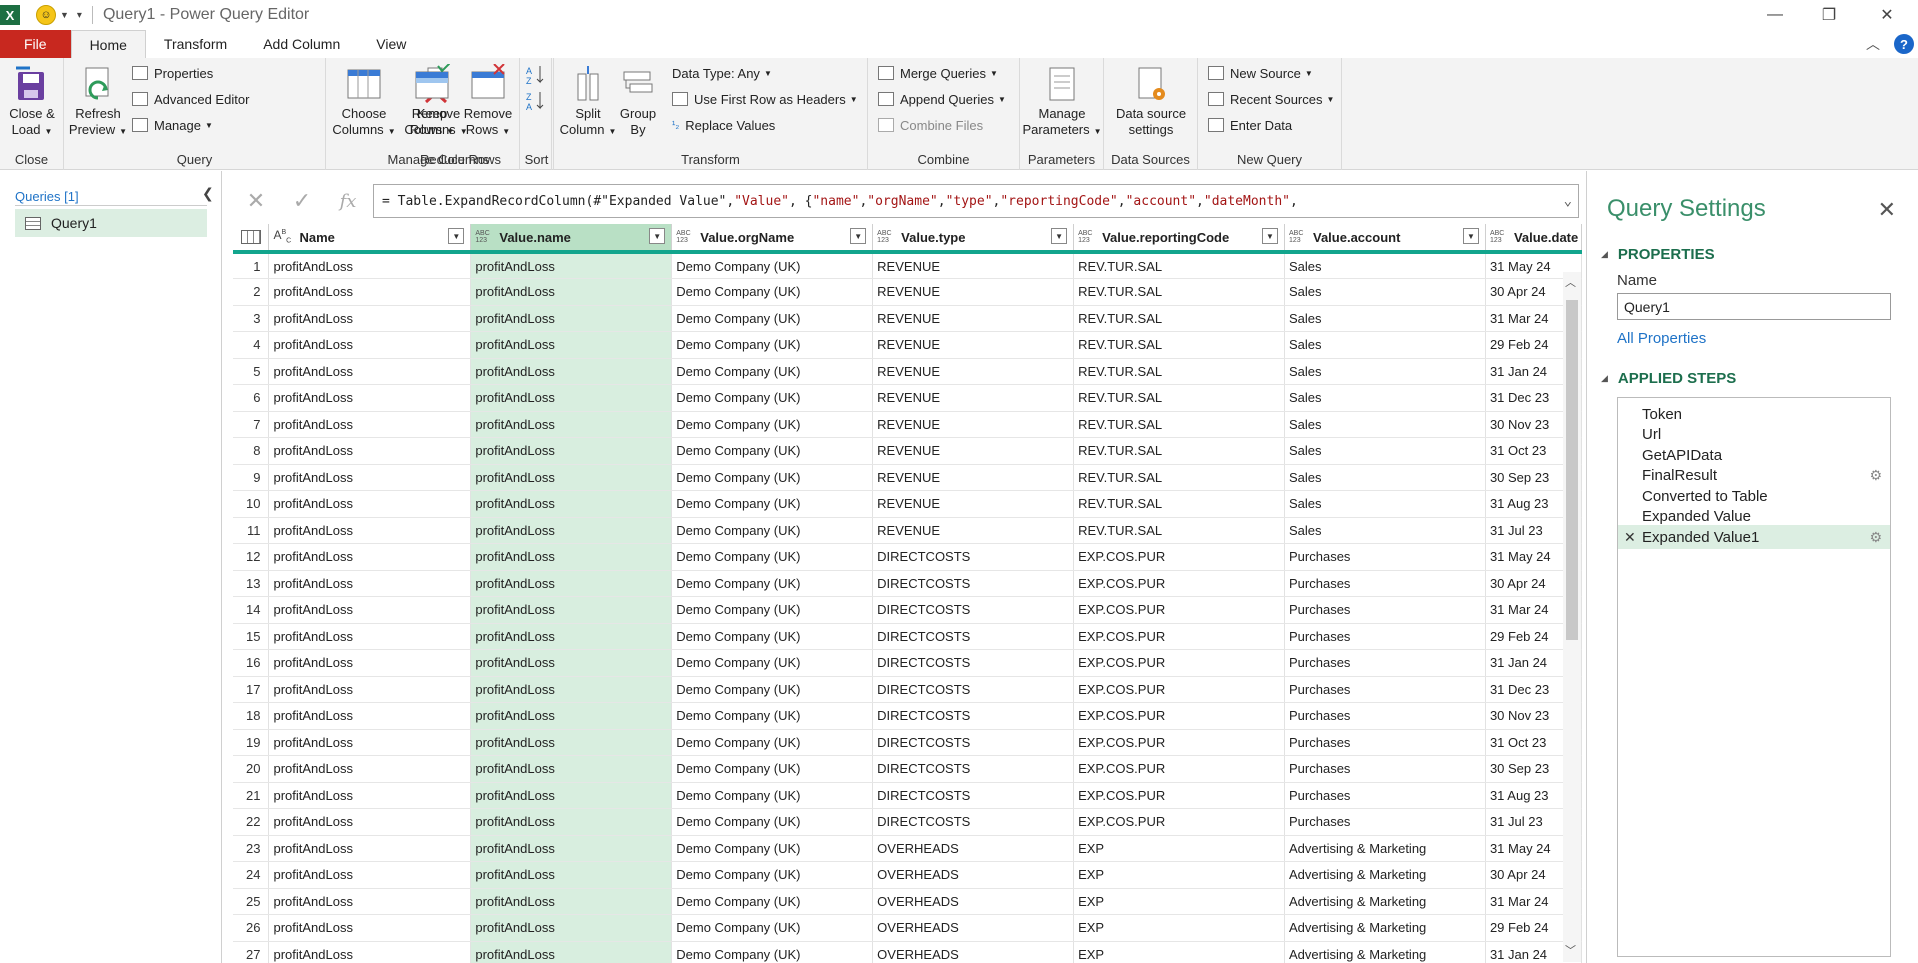 This screenshot has height=963, width=1918. I want to click on append-queries-button: Append Queries ▼, so click(942, 99).